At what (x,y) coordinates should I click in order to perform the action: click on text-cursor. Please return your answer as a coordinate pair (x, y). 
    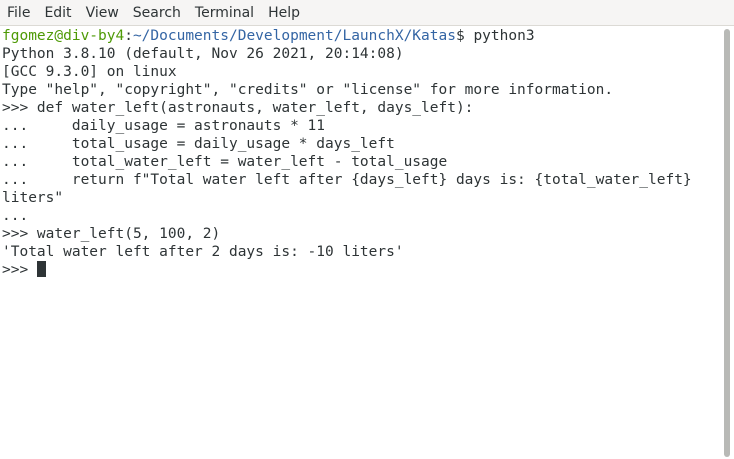
    Looking at the image, I should click on (41, 269).